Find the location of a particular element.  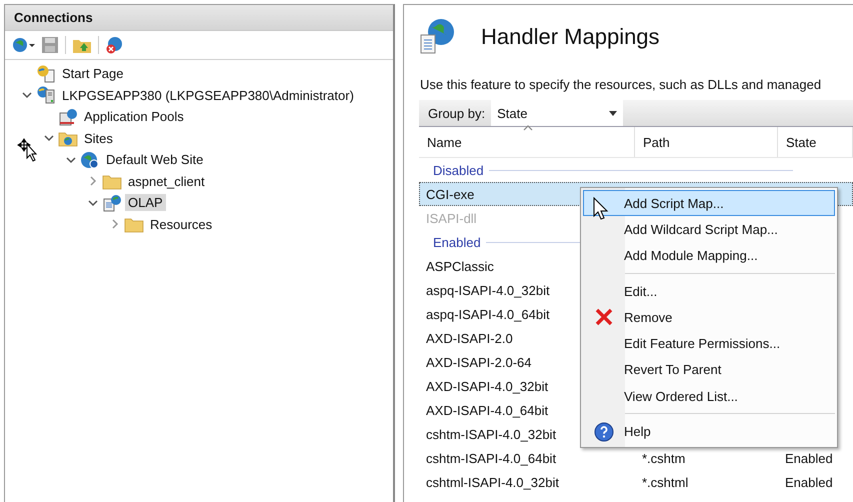

table-cell-text: *.cshtml is located at coordinates (664, 482).